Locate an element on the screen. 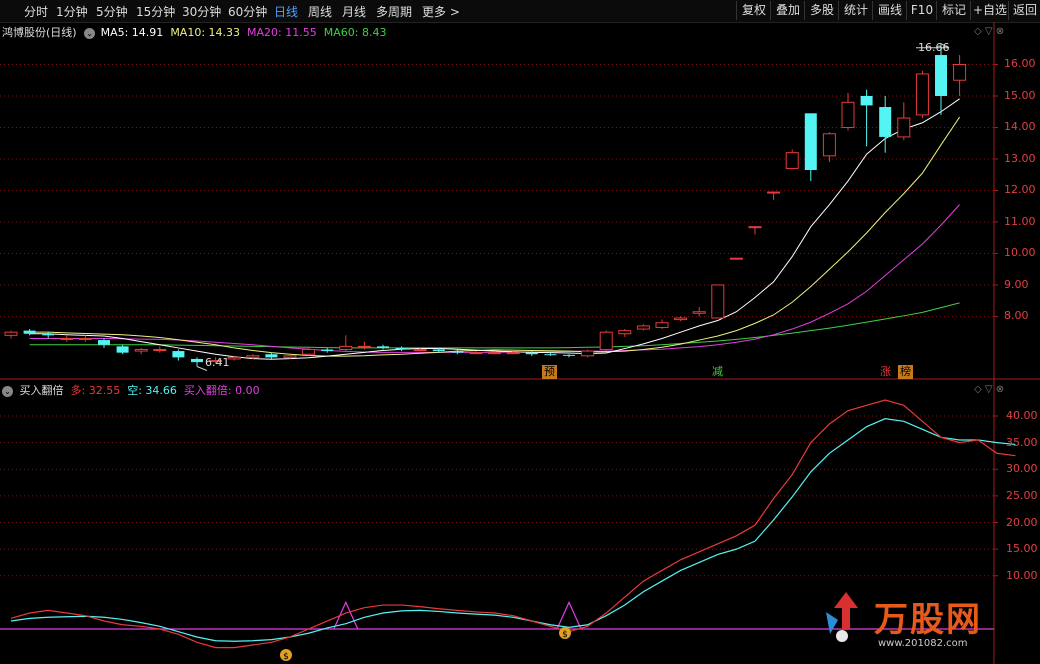  sub-legend: ⌄ 买入翻倍 多: 32.55 空: 34.66 买入翻倍: 0.00 is located at coordinates (131, 390).